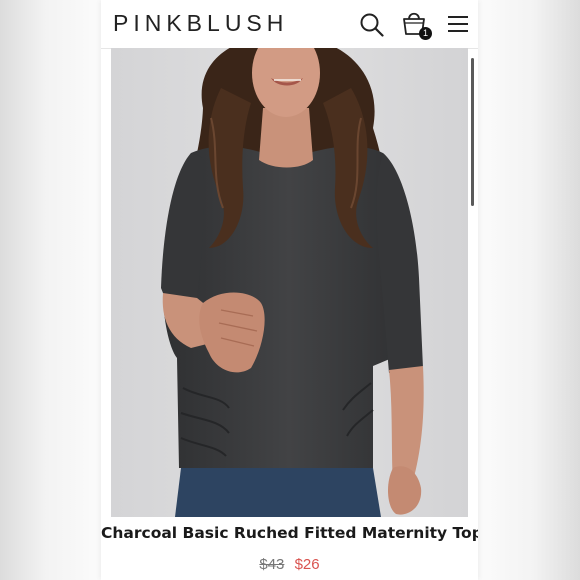 Image resolution: width=580 pixels, height=580 pixels. What do you see at coordinates (289, 24) in the screenshot?
I see `site-header: PINKBLUSH 1` at bounding box center [289, 24].